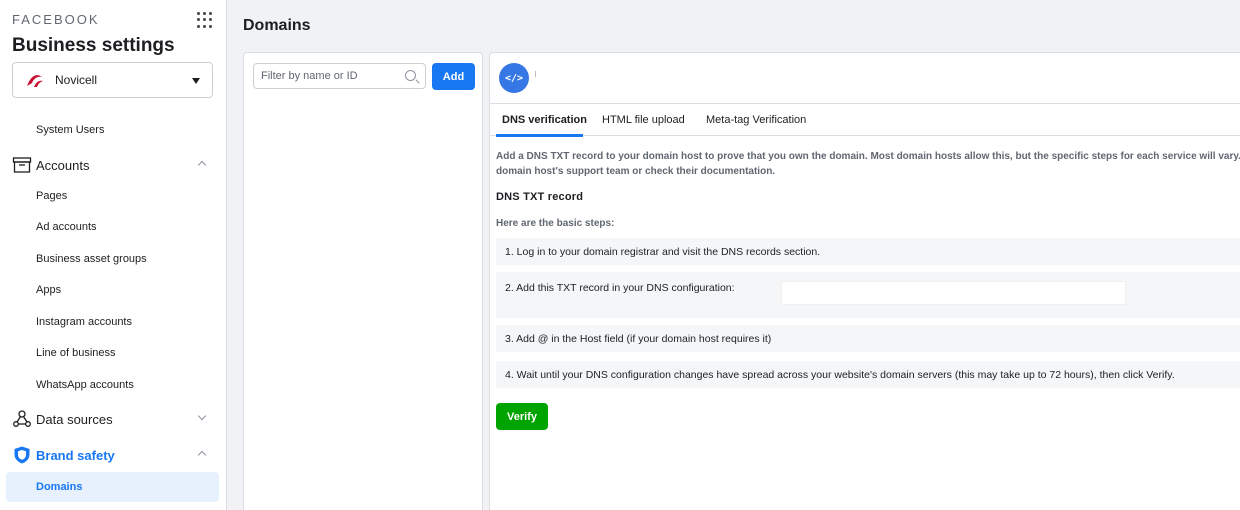 Image resolution: width=1240 pixels, height=510 pixels. What do you see at coordinates (63, 165) in the screenshot?
I see `nav-section-label: Accounts` at bounding box center [63, 165].